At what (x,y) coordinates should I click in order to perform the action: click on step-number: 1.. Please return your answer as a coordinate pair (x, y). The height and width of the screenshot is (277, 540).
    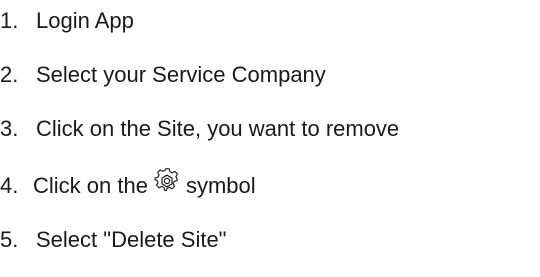
    Looking at the image, I should click on (9, 20).